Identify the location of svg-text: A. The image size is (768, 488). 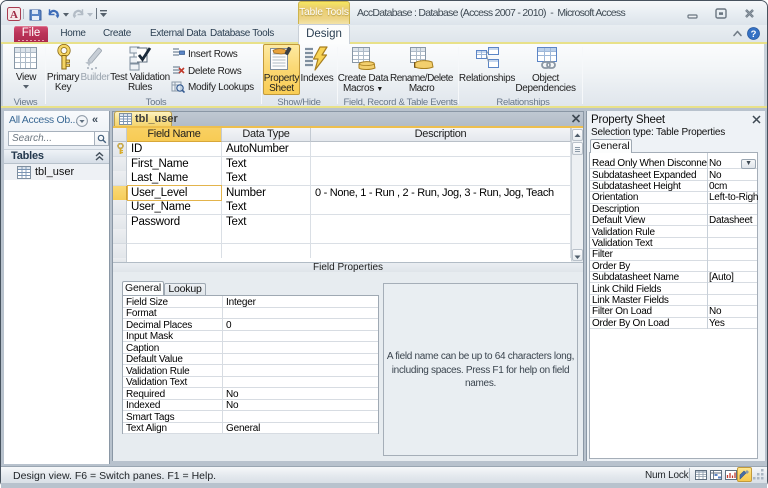
(14, 15).